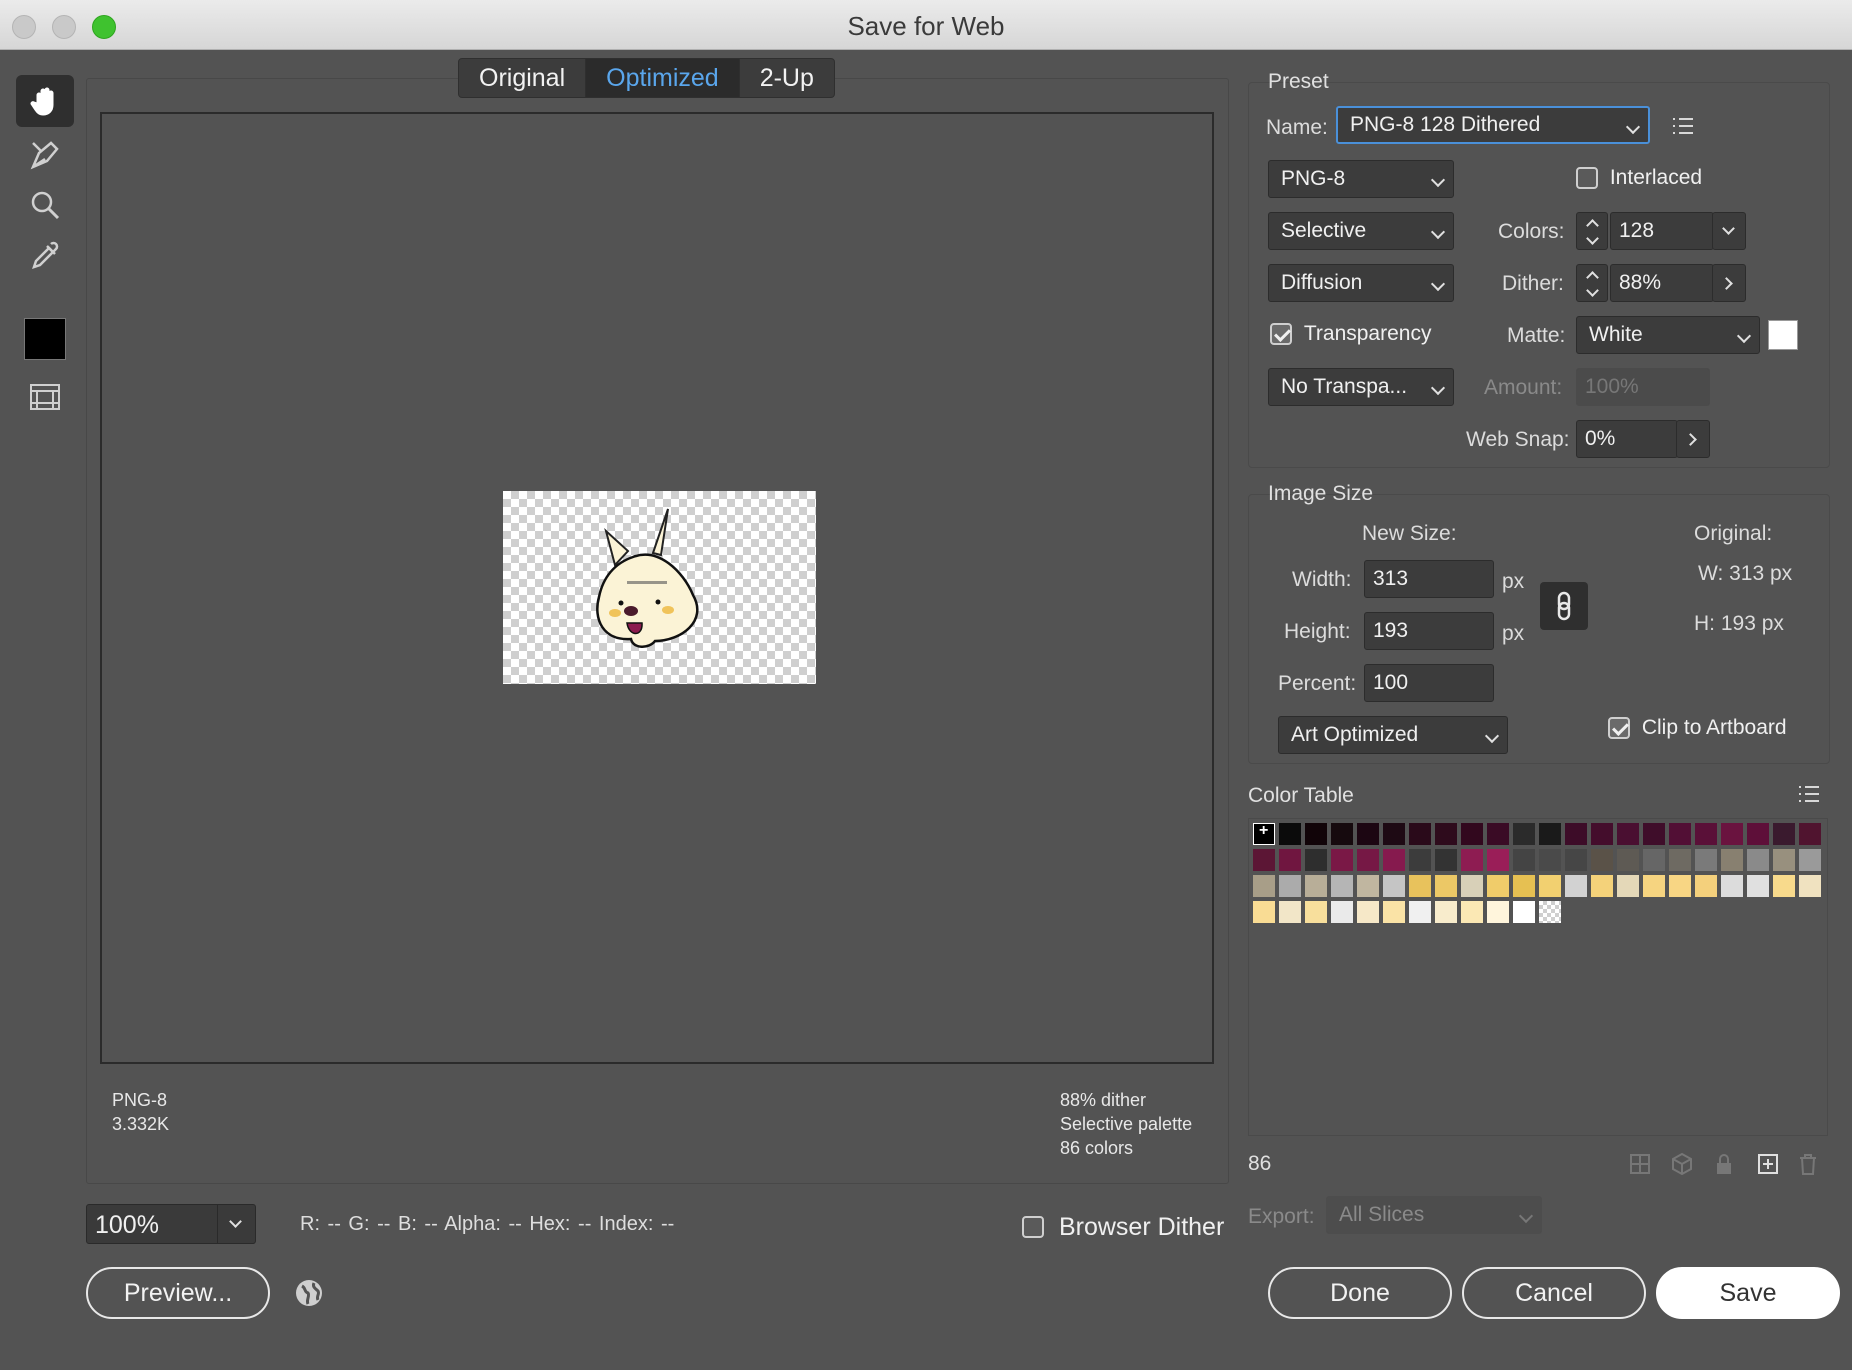 This screenshot has width=1852, height=1370. Describe the element at coordinates (1429, 579) in the screenshot. I see `width-input: 313` at that location.